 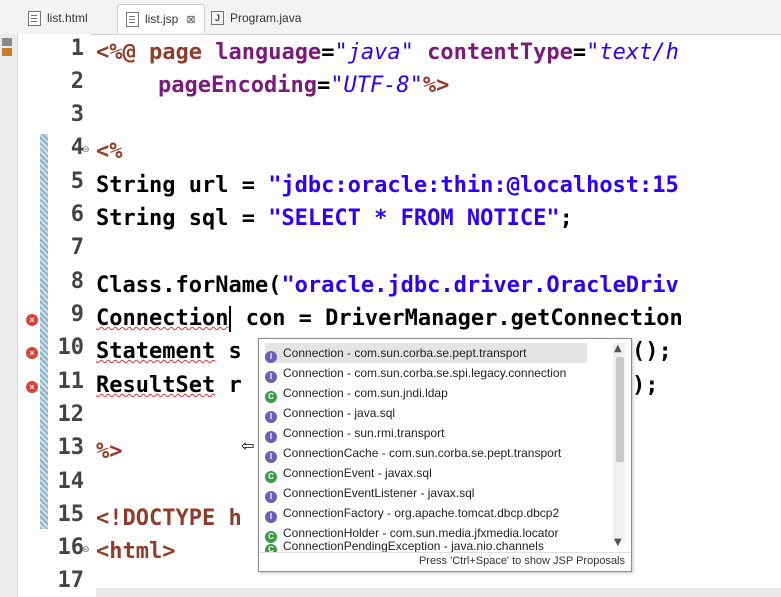 What do you see at coordinates (414, 218) in the screenshot?
I see `string-literal: "SELECT * FROM NOTICE"` at bounding box center [414, 218].